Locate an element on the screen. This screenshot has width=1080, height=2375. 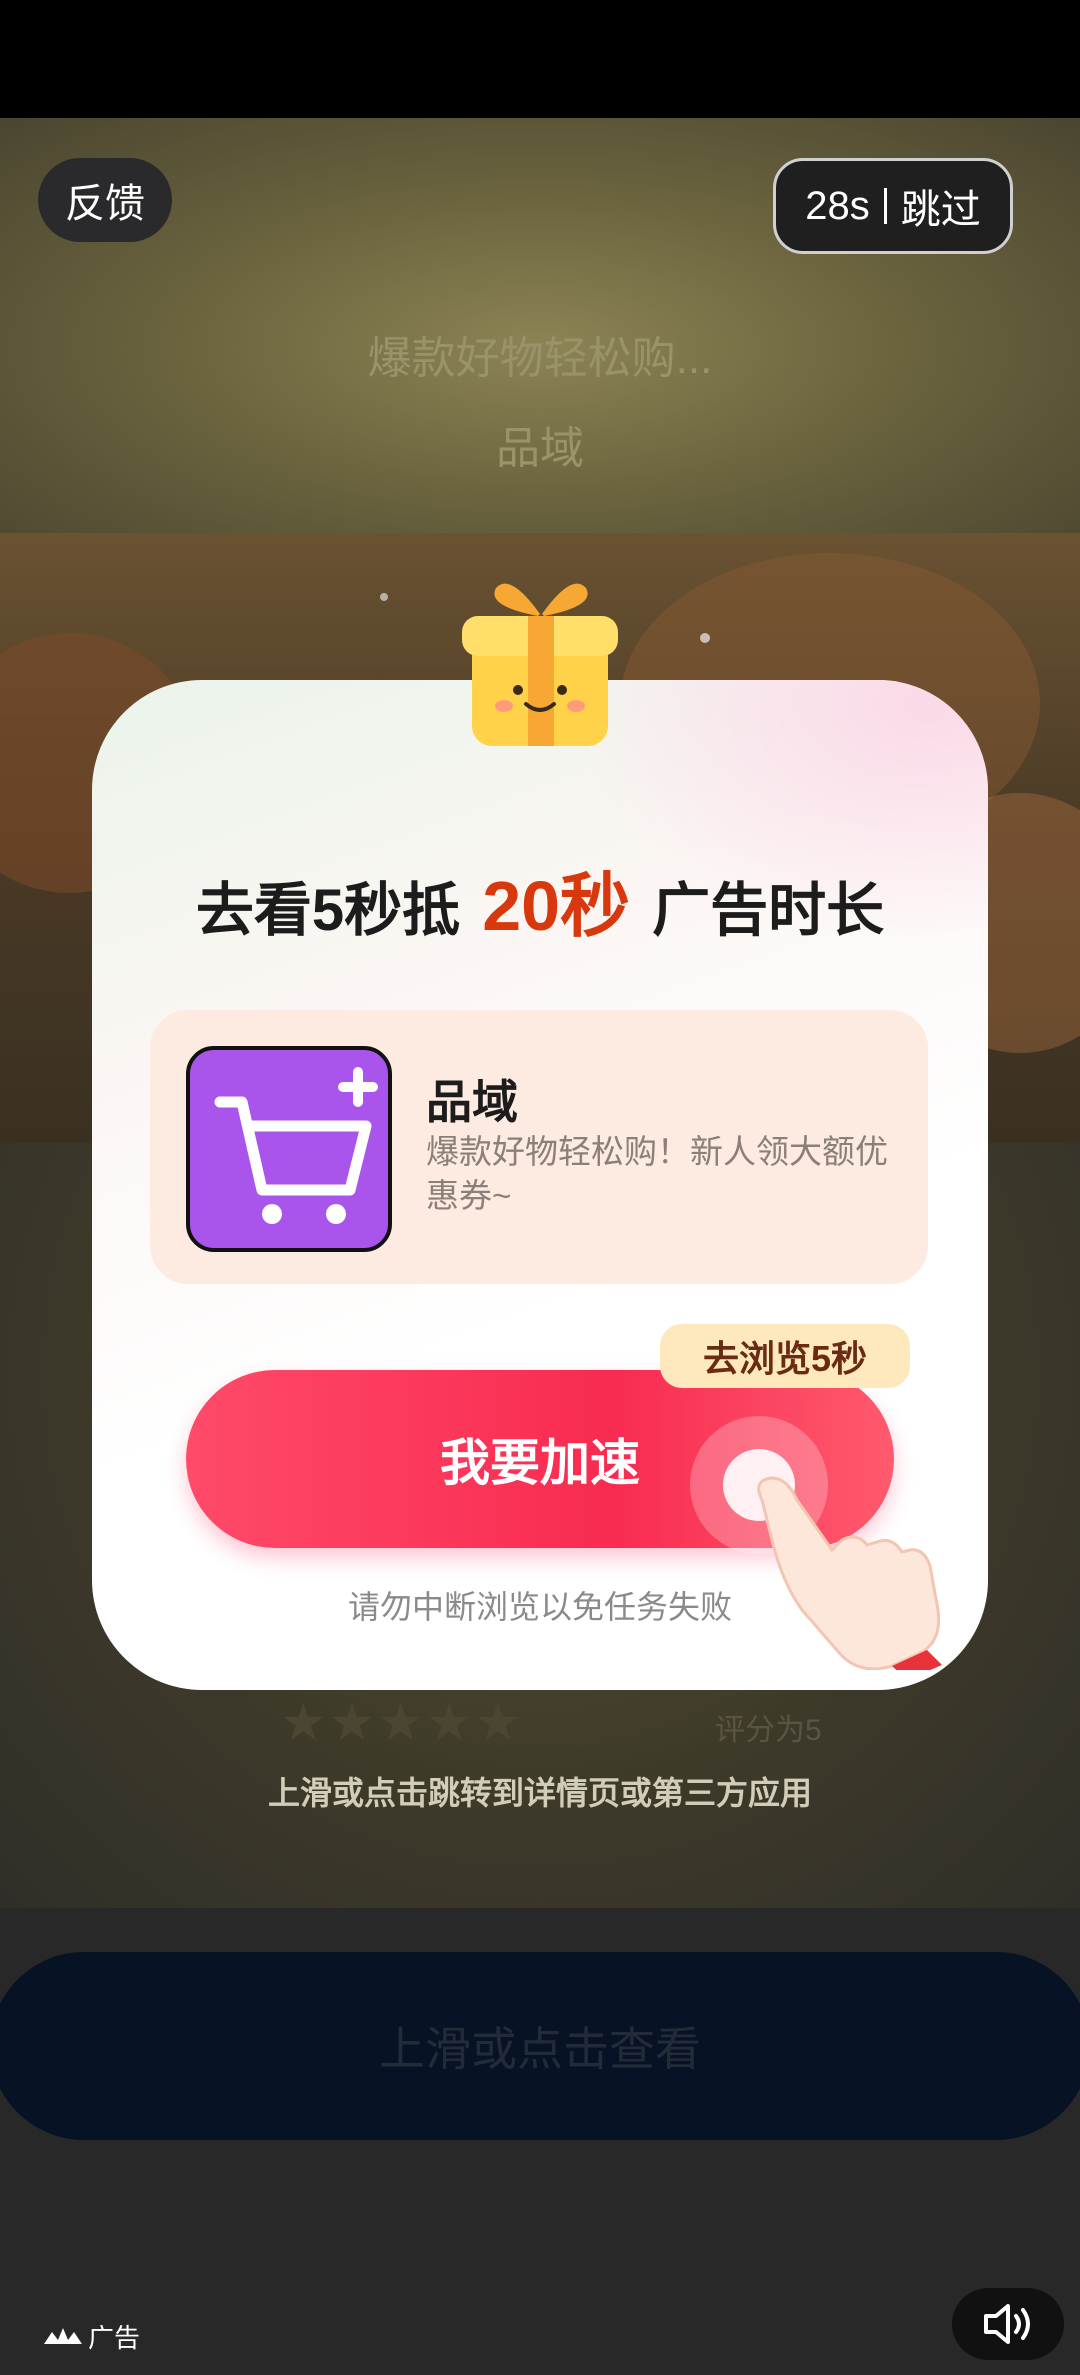
title-highlight: 20秒 is located at coordinates (556, 900).